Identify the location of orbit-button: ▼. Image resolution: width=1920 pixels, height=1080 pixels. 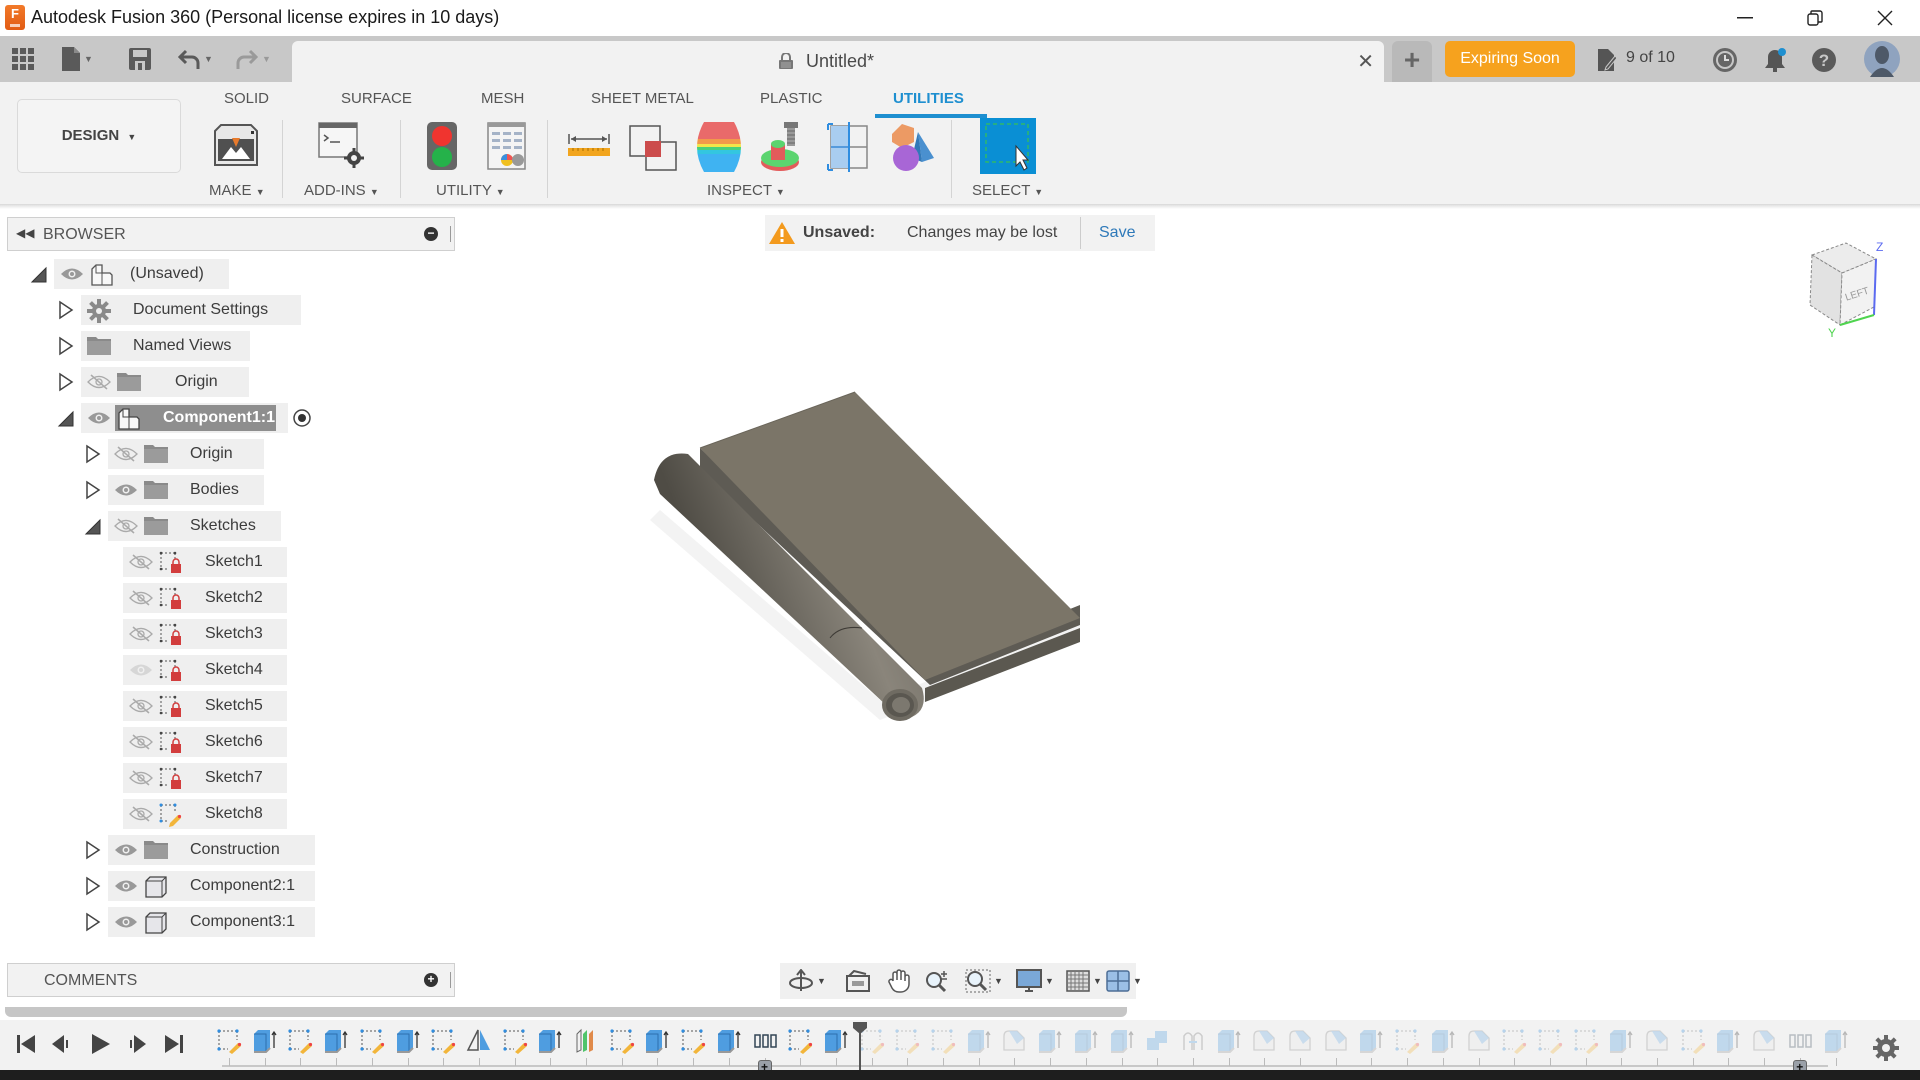
(807, 981).